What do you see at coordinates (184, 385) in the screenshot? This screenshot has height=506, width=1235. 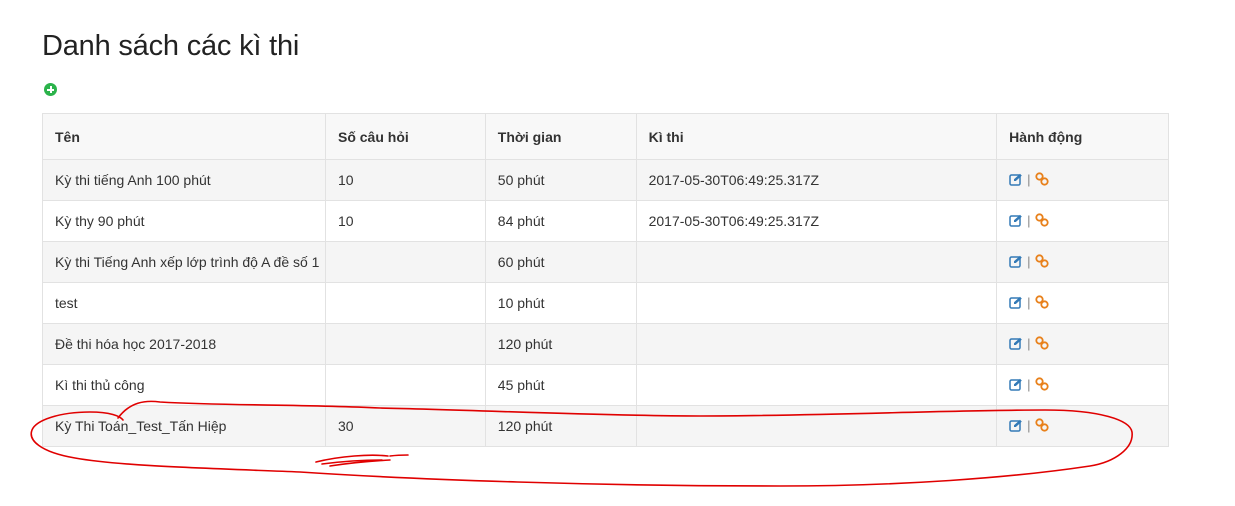 I see `cell-name: Kì thi thủ công` at bounding box center [184, 385].